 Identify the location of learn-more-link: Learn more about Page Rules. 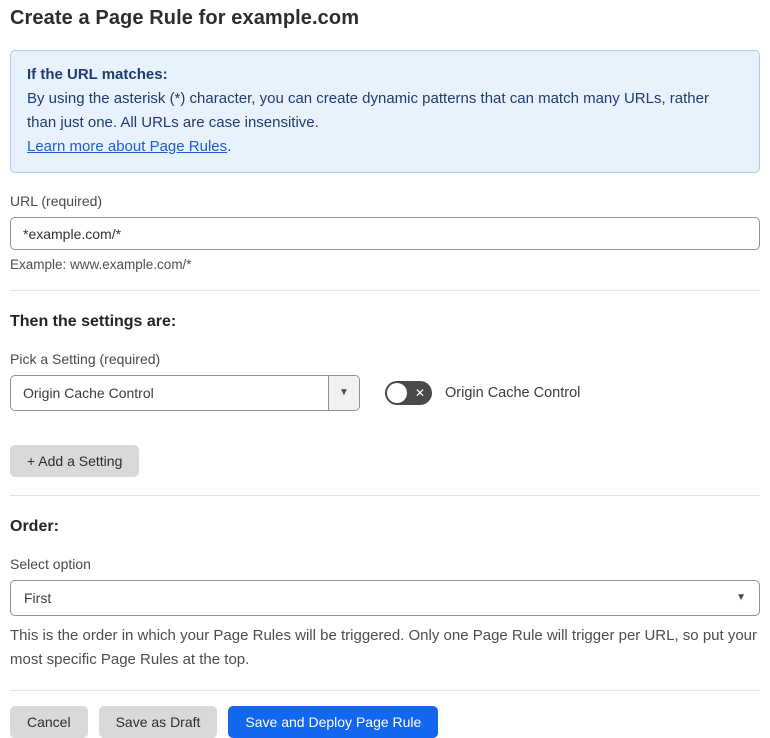
(127, 146).